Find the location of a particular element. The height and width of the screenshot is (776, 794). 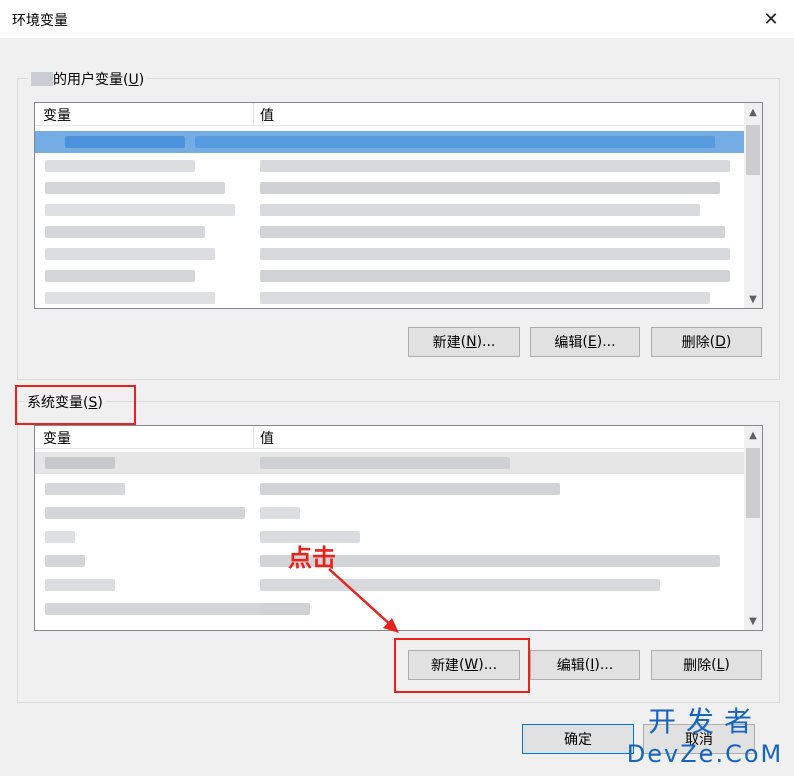

system-delete-button: 删除(L) is located at coordinates (706, 665).